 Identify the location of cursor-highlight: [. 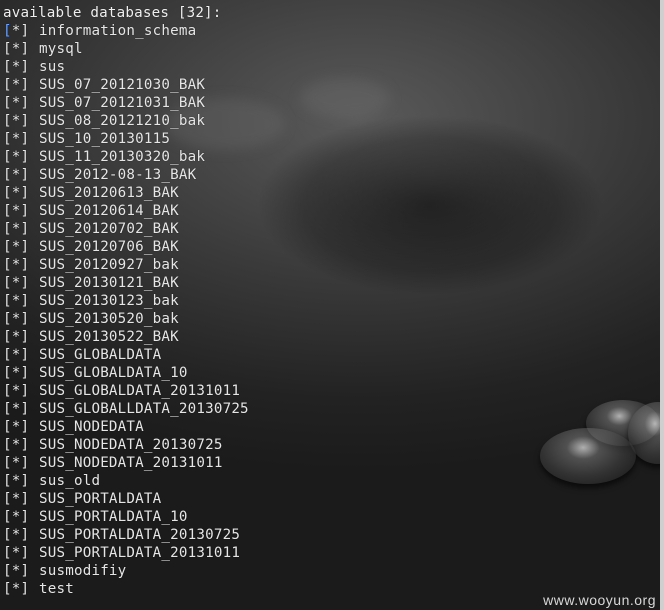
(7, 31).